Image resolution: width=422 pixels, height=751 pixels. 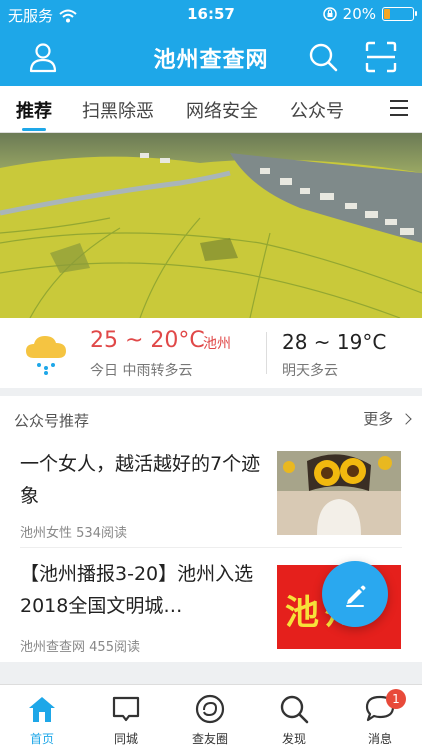 I want to click on orientation-lock-icon, so click(x=329, y=14).